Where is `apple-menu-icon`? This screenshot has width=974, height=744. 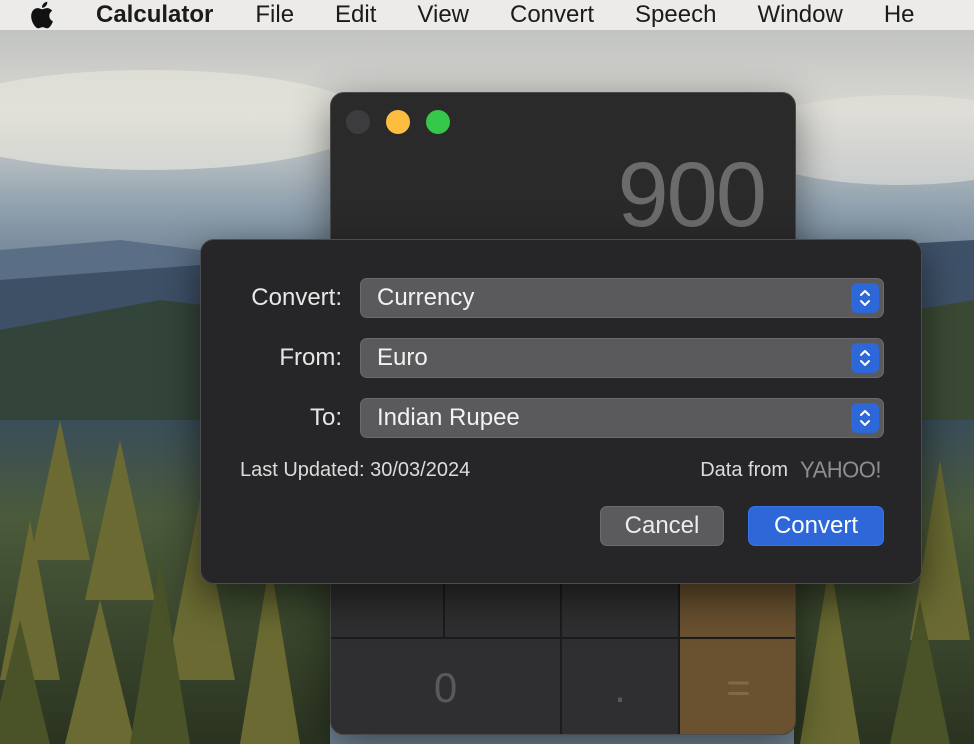
apple-menu-icon is located at coordinates (42, 15).